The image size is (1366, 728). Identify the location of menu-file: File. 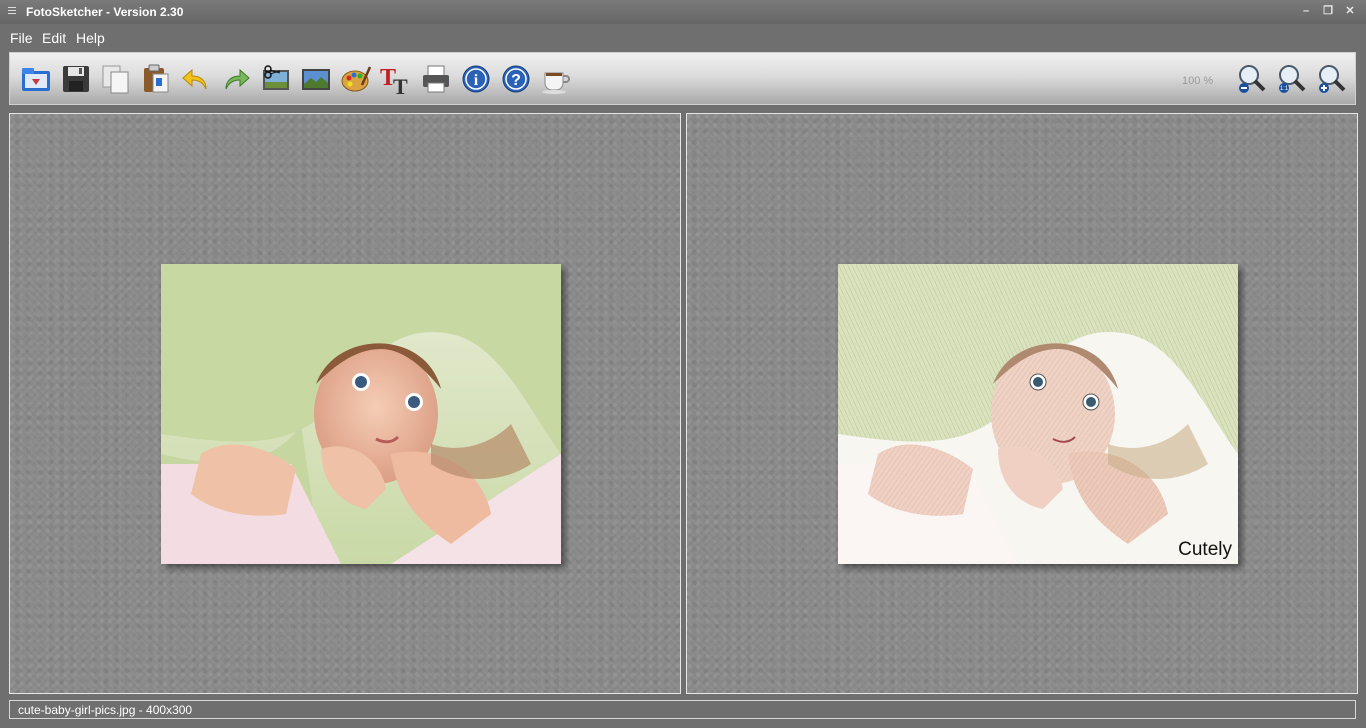
(21, 38).